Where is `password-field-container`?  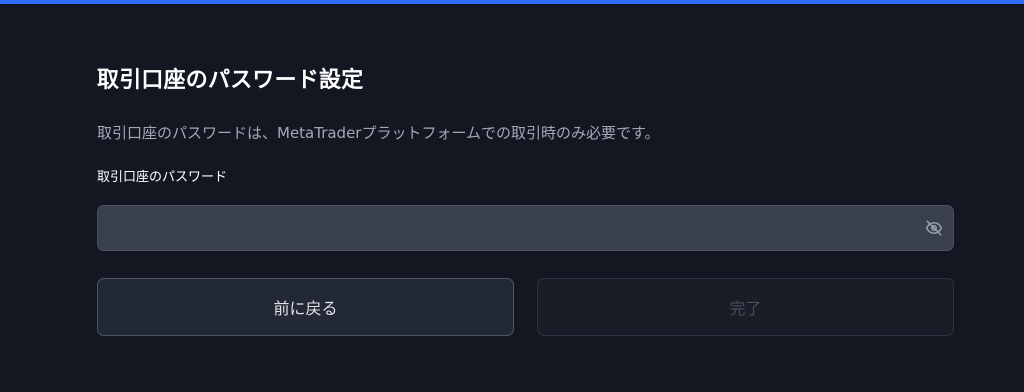 password-field-container is located at coordinates (525, 228).